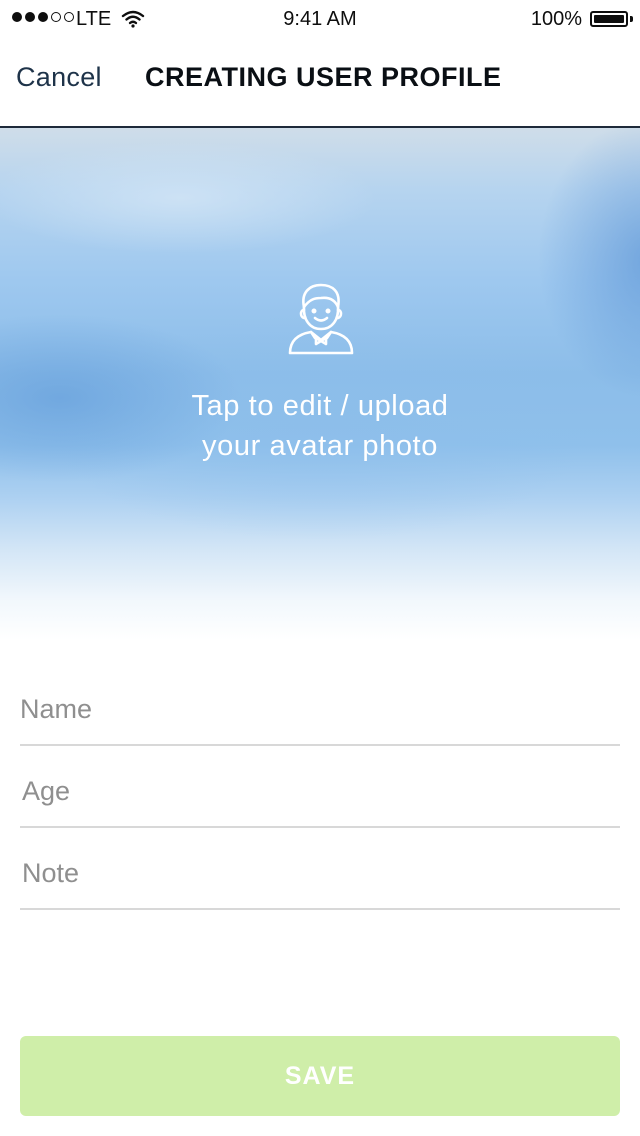 The image size is (640, 1136). I want to click on cancel-button: Cancel, so click(59, 77).